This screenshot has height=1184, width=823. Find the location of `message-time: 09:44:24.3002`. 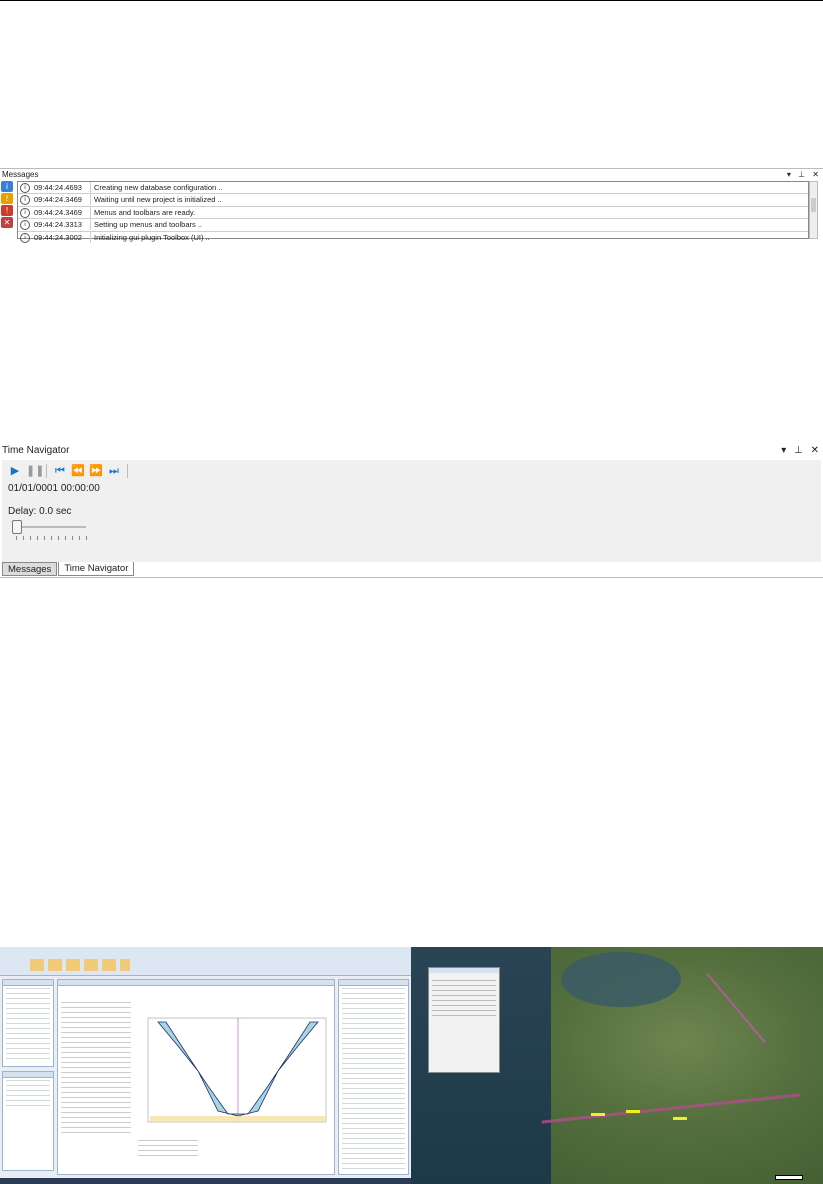

message-time: 09:44:24.3002 is located at coordinates (61, 237).